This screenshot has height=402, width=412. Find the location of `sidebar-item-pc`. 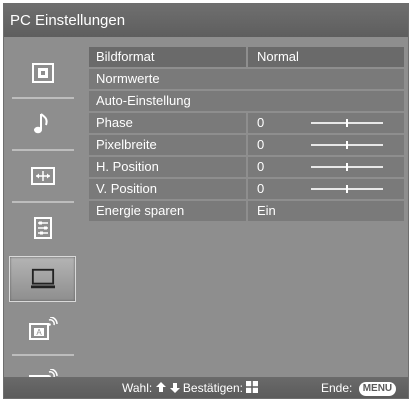

sidebar-item-pc is located at coordinates (42, 279).